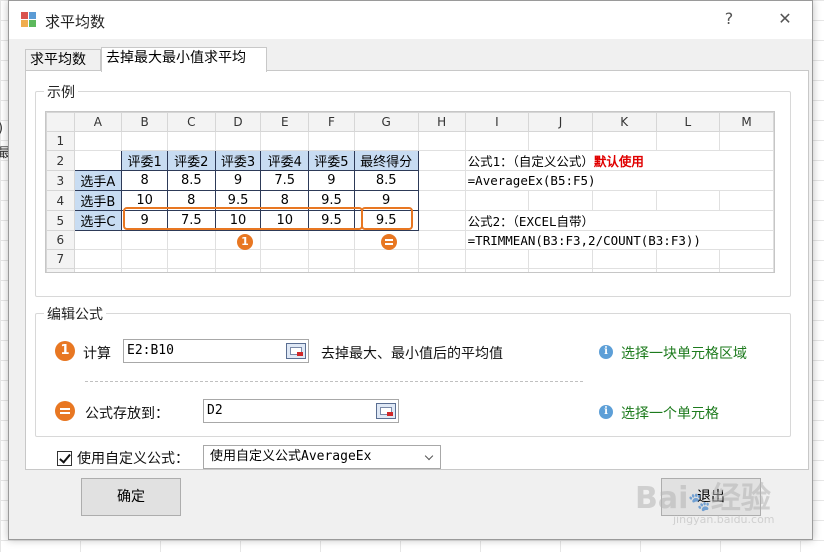 The image size is (824, 552). I want to click on col-header: H, so click(441, 122).